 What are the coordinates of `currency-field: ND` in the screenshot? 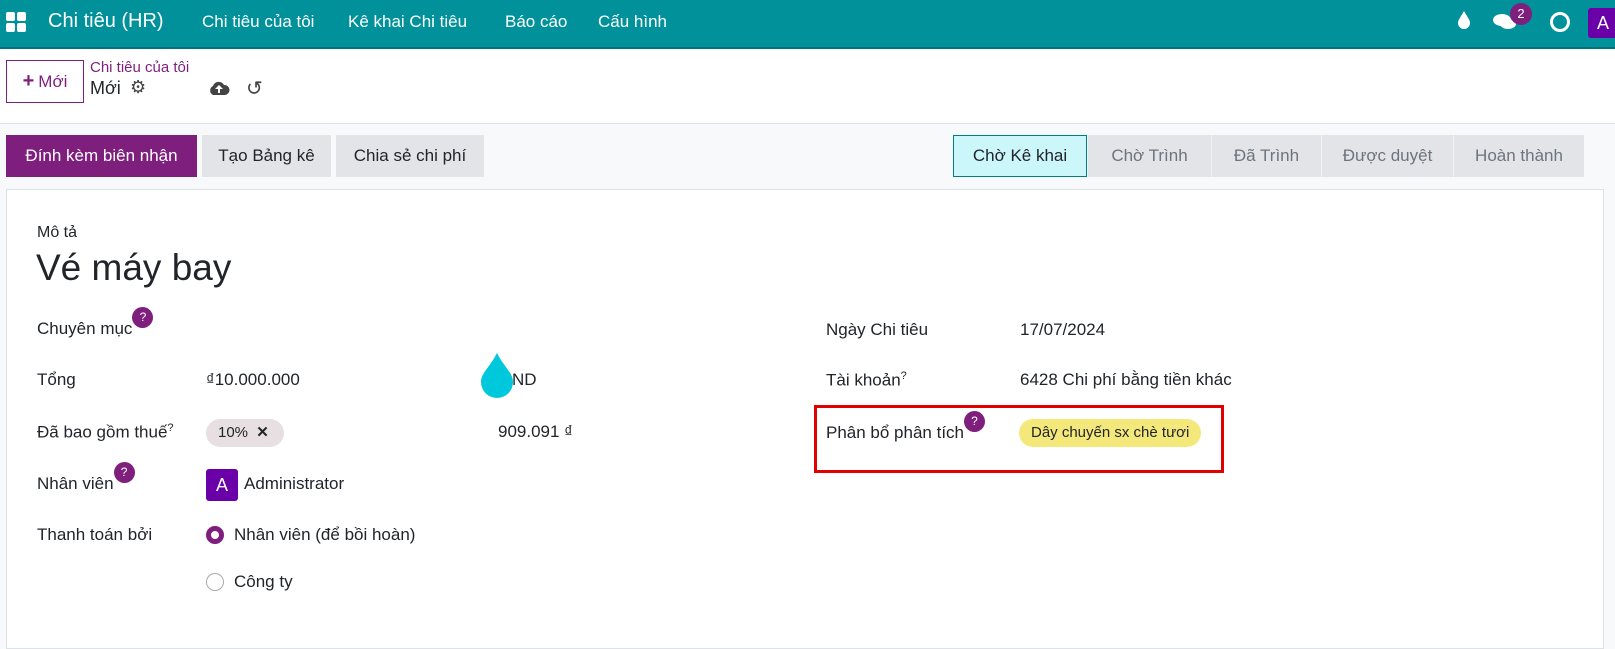 It's located at (524, 380).